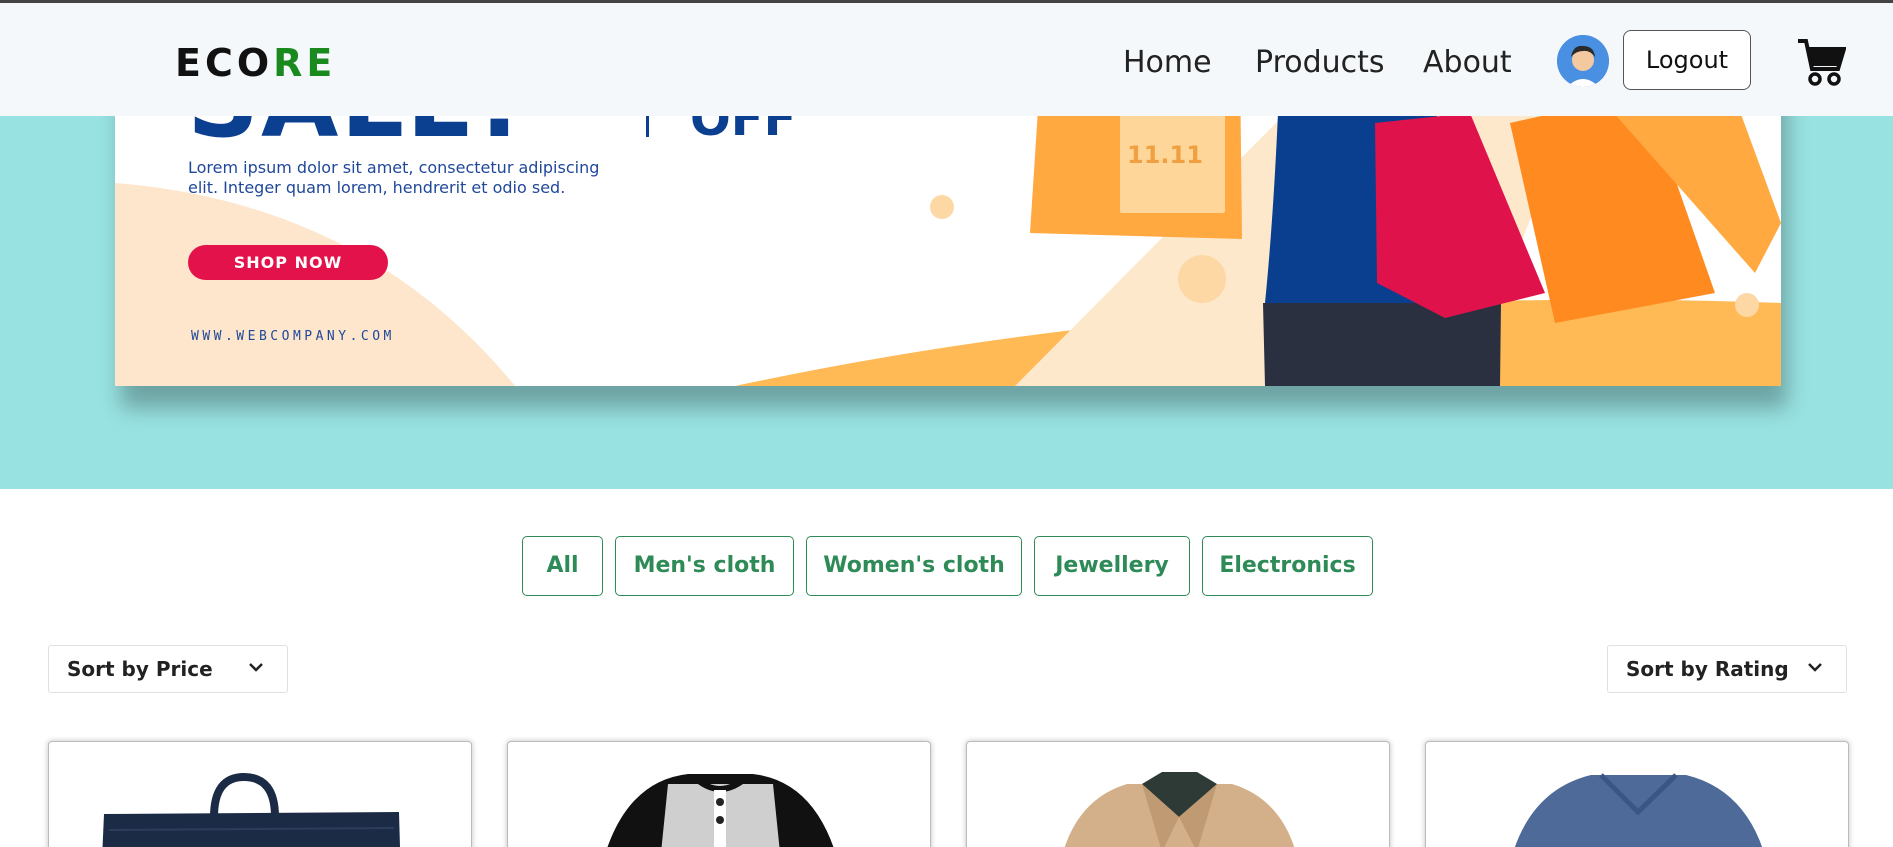 The width and height of the screenshot is (1893, 847). I want to click on product-image-jacket, so click(1179, 809).